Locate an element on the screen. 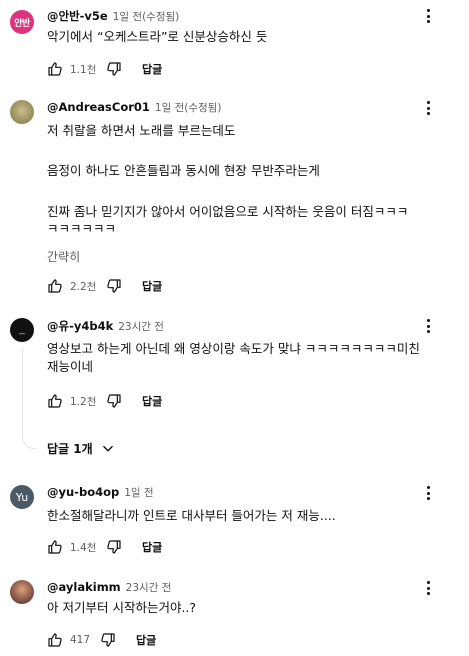 The height and width of the screenshot is (656, 469). comment-text-line: 재능이네 is located at coordinates (70, 366).